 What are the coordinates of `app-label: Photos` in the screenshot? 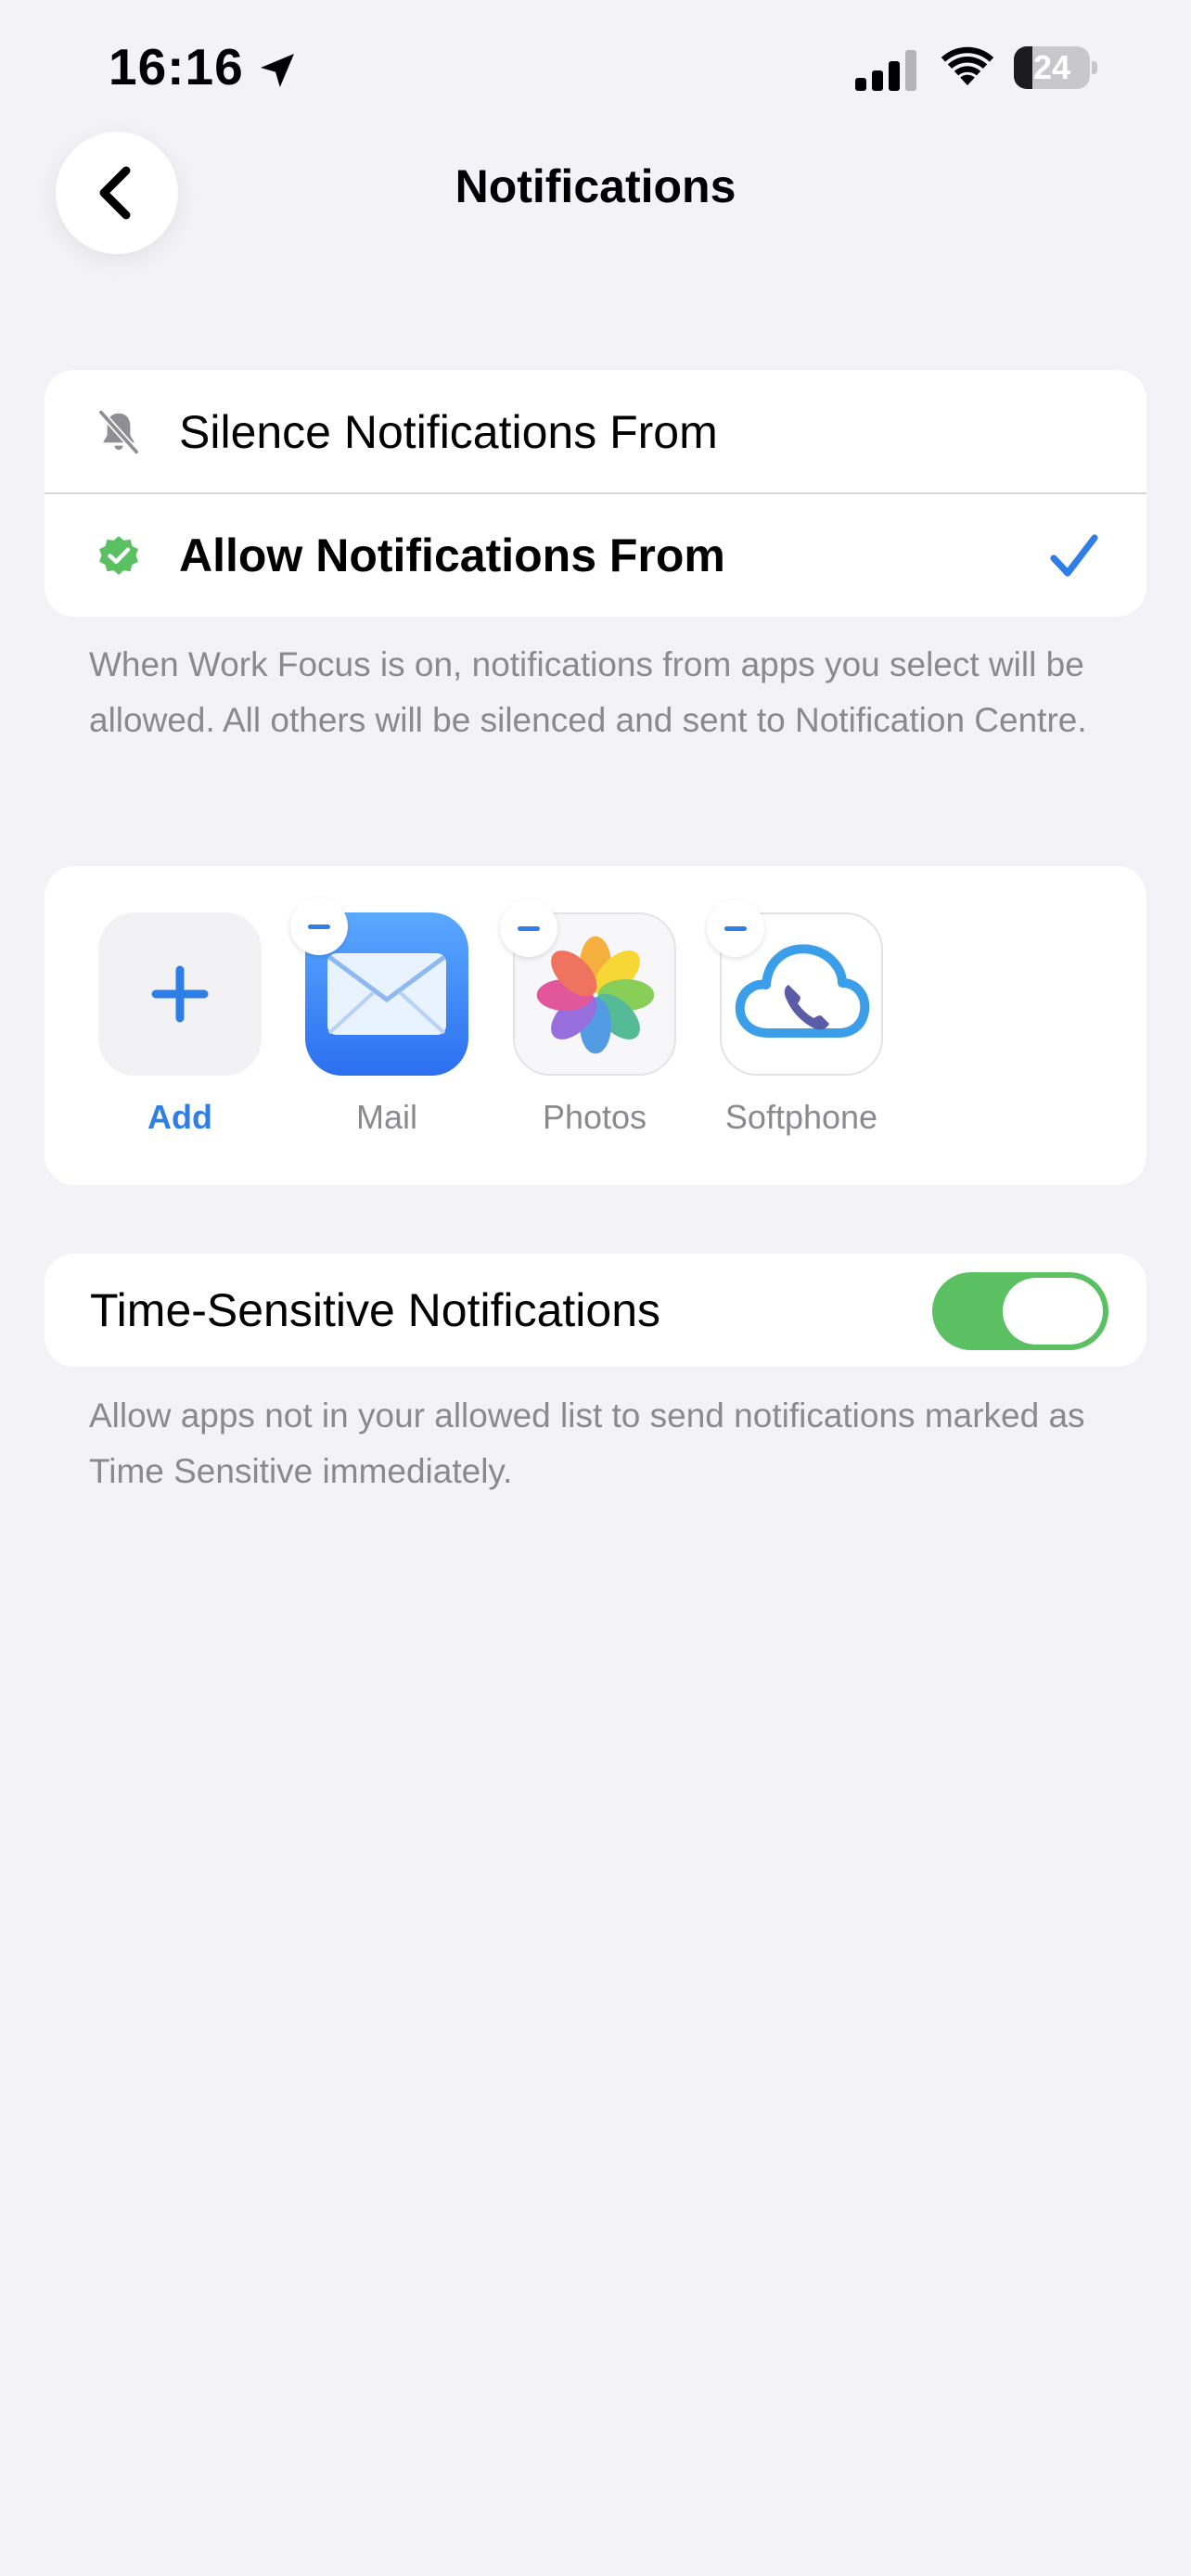 It's located at (594, 1117).